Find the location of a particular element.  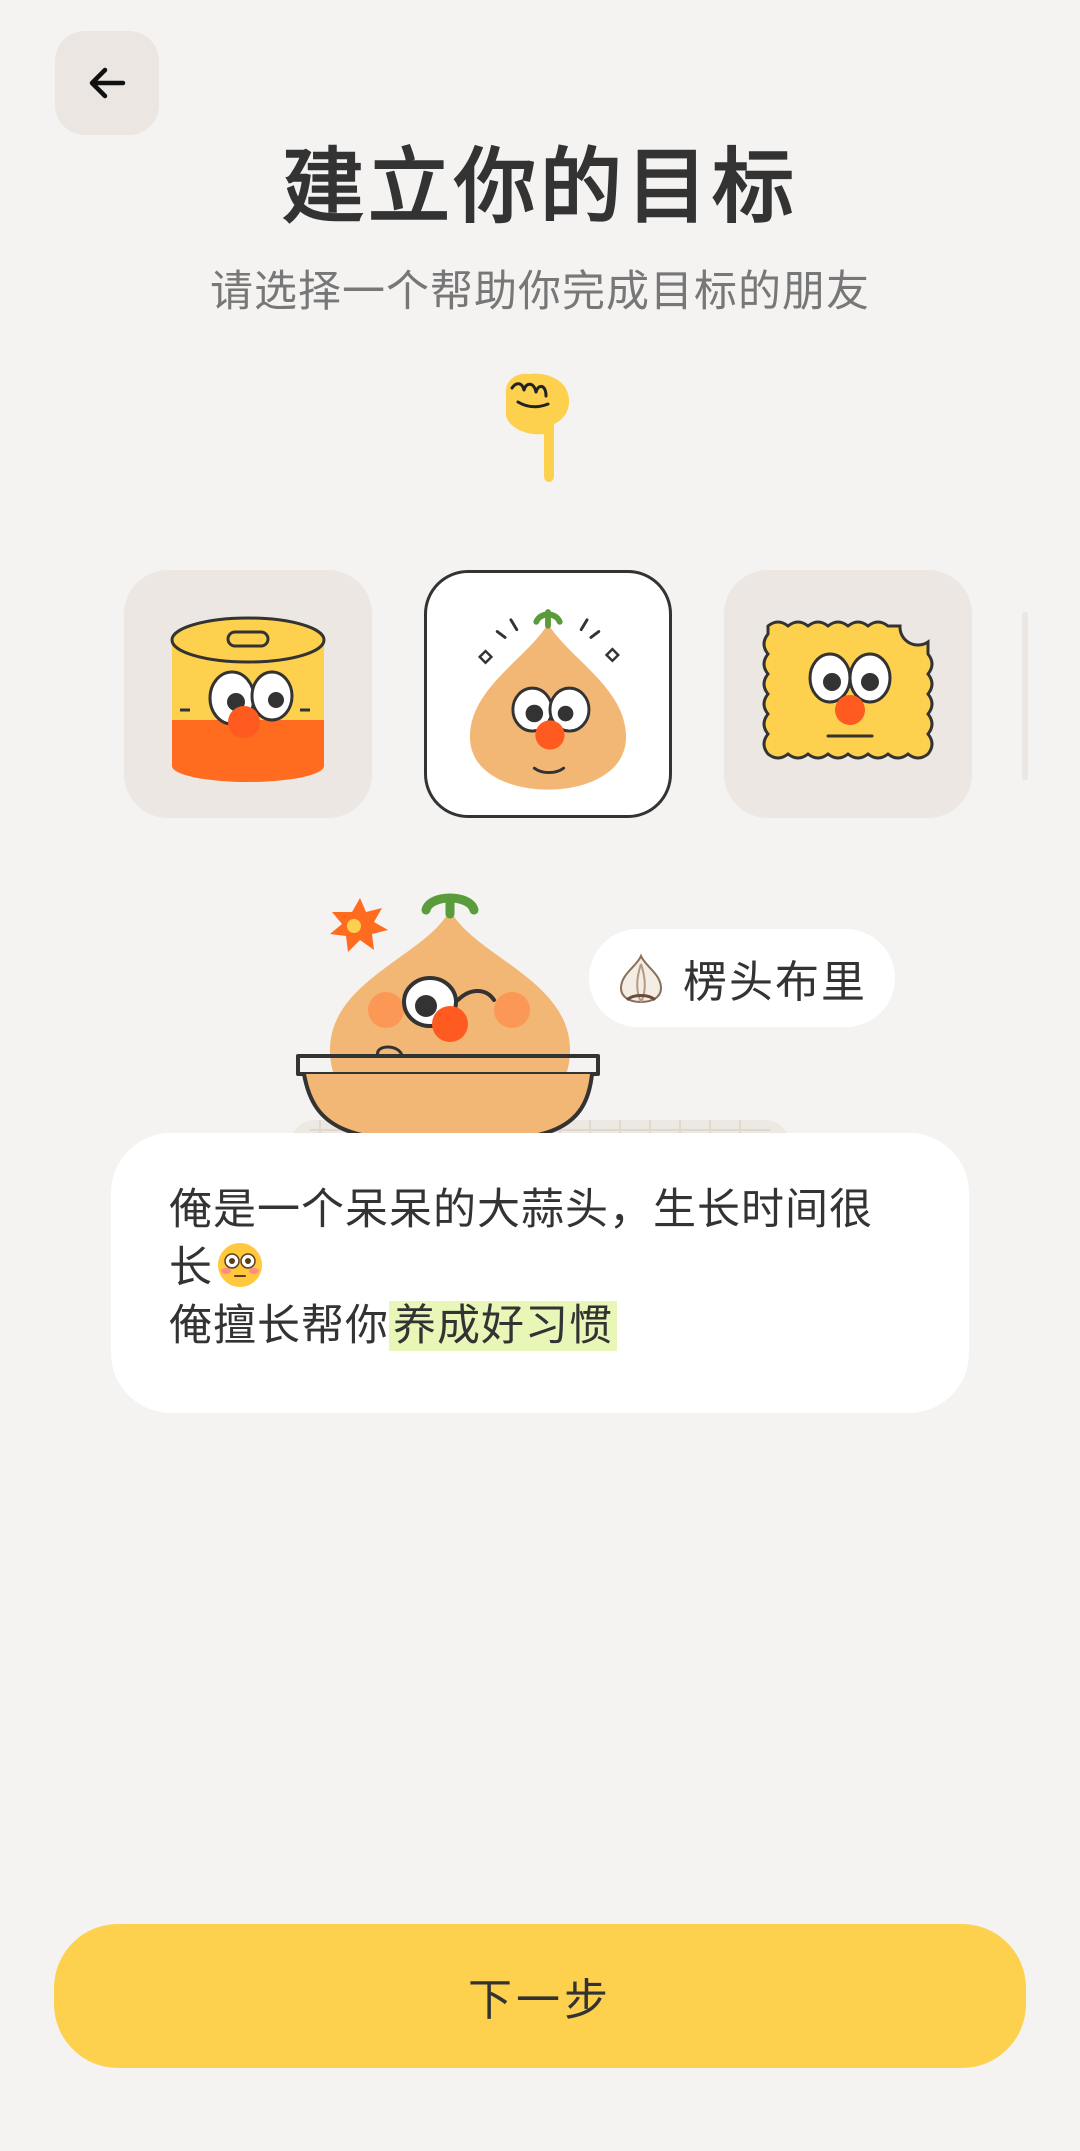

description-line-1: 俺是一个呆呆的大蒜头，生长时间很 is located at coordinates (521, 1210).